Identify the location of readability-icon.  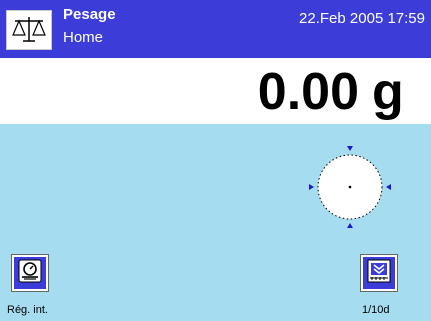
(379, 273).